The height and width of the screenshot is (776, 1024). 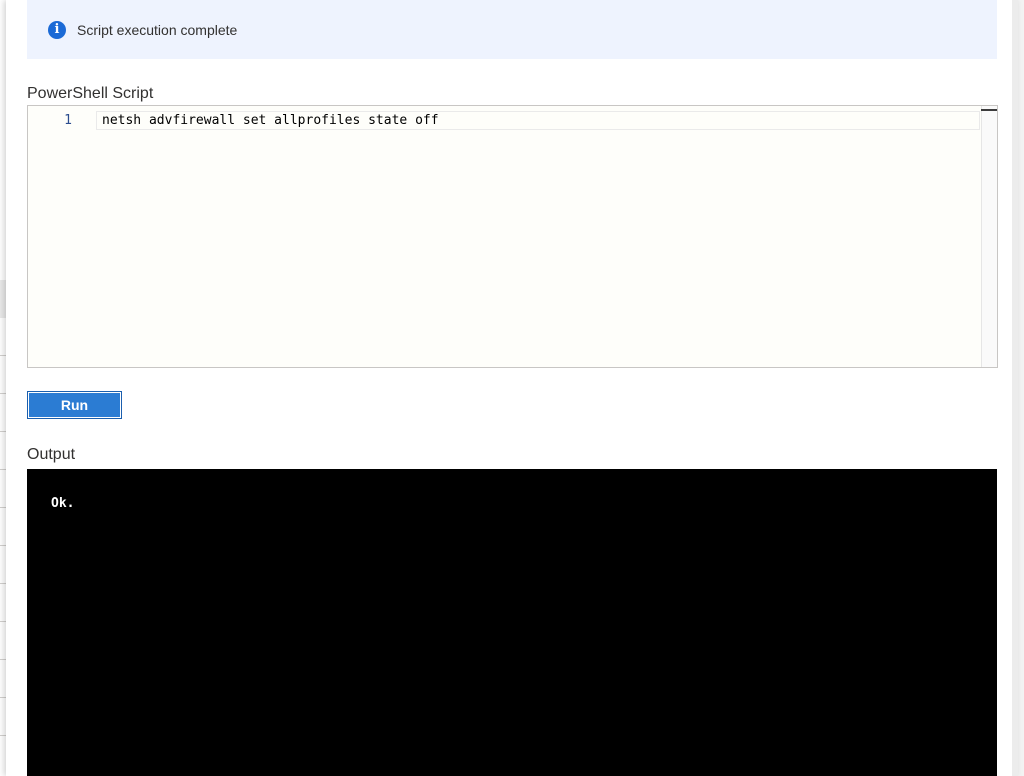 What do you see at coordinates (51, 454) in the screenshot?
I see `output-section-label: Output` at bounding box center [51, 454].